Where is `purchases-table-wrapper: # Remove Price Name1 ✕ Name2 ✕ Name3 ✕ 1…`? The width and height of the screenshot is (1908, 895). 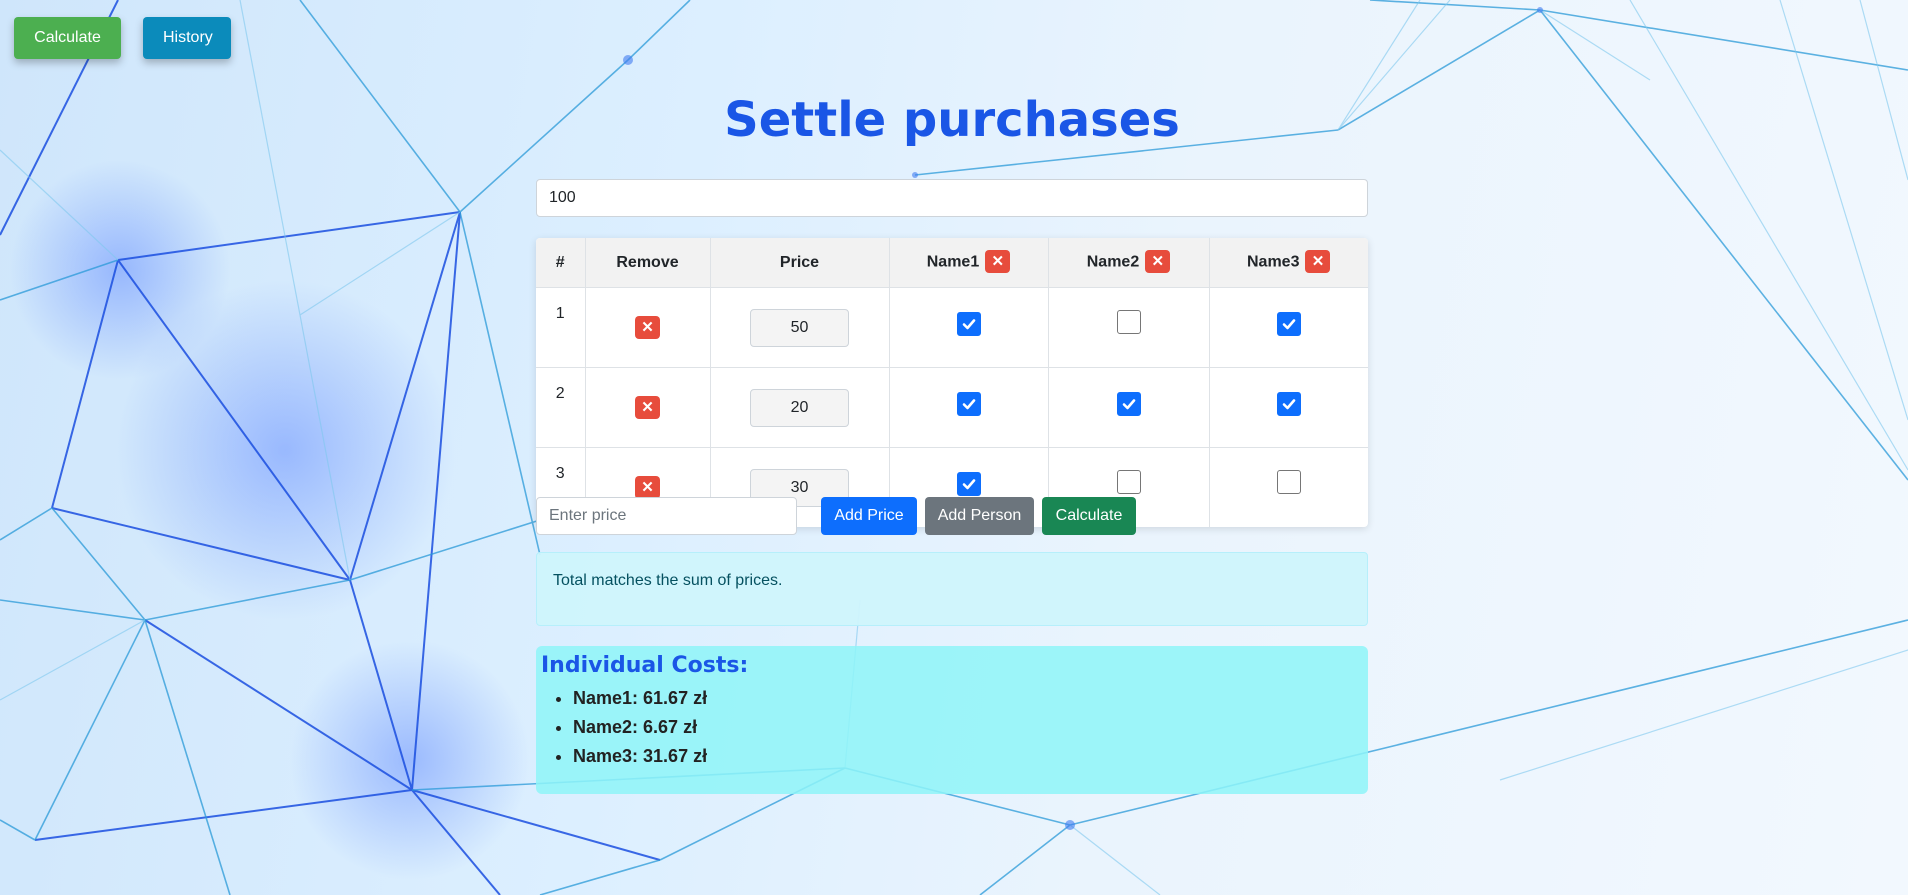 purchases-table-wrapper: # Remove Price Name1 ✕ Name2 ✕ Name3 ✕ 1… is located at coordinates (952, 382).